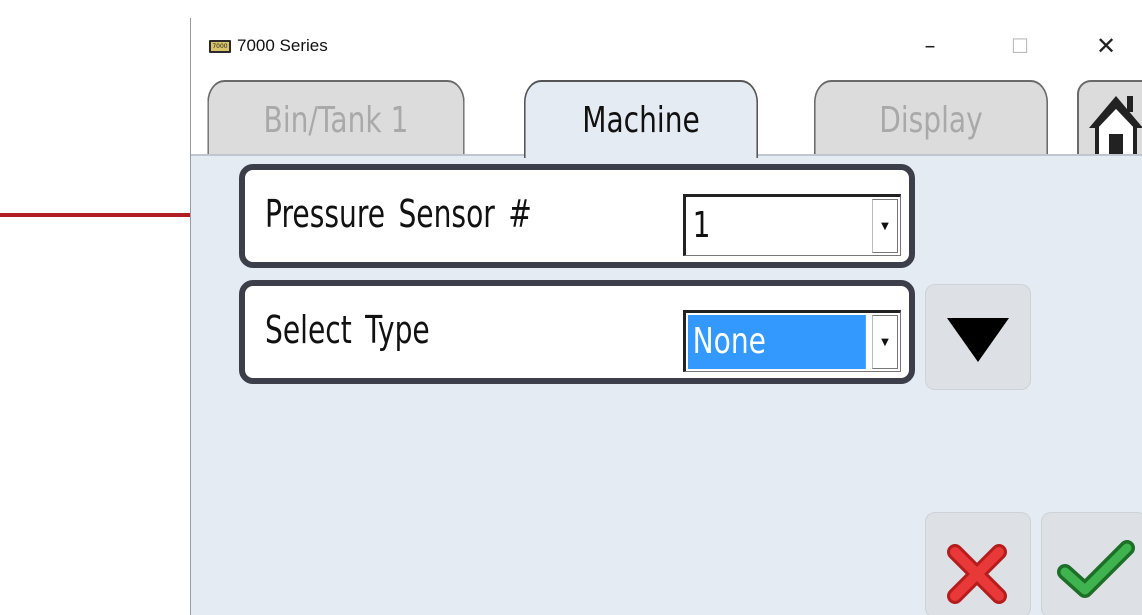 This screenshot has height=615, width=1142. Describe the element at coordinates (931, 119) in the screenshot. I see `tab-display: Display` at that location.